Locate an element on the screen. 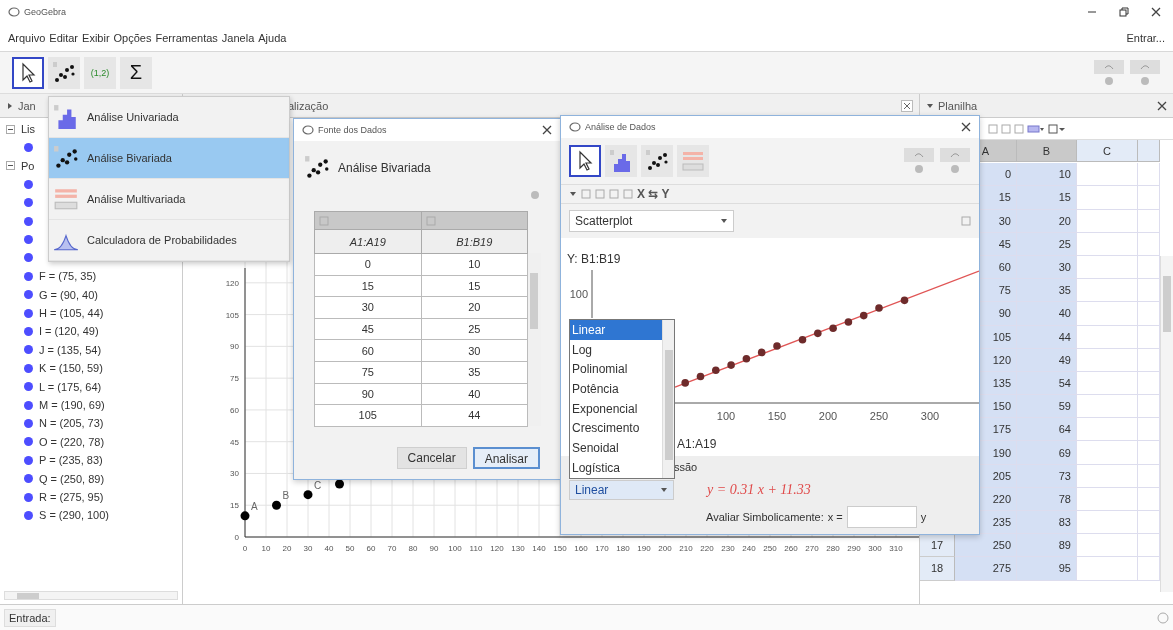 Image resolution: width=1173 pixels, height=630 pixels. table-cell: 78 is located at coordinates (1047, 499).